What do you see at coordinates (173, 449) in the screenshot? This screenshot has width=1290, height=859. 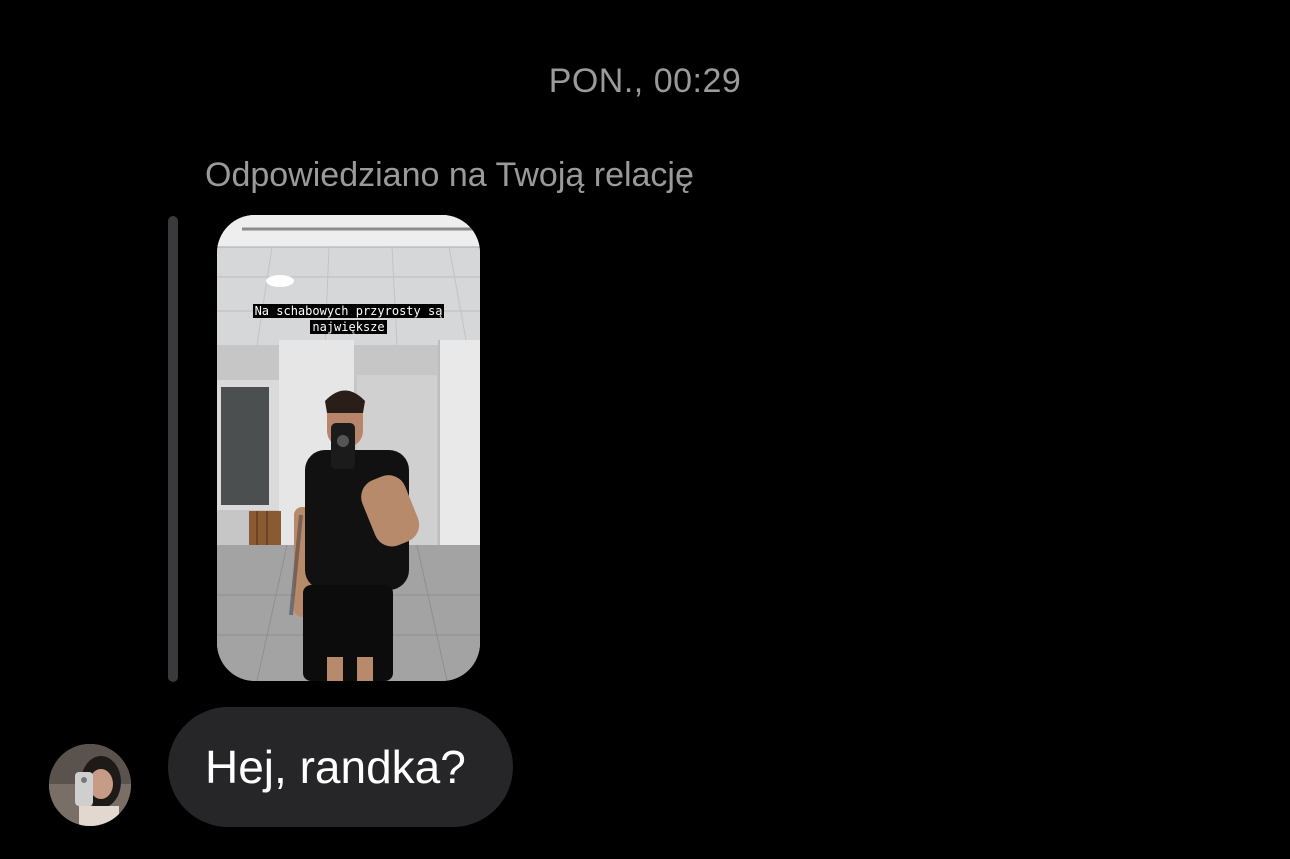 I see `reply-quote-bar` at bounding box center [173, 449].